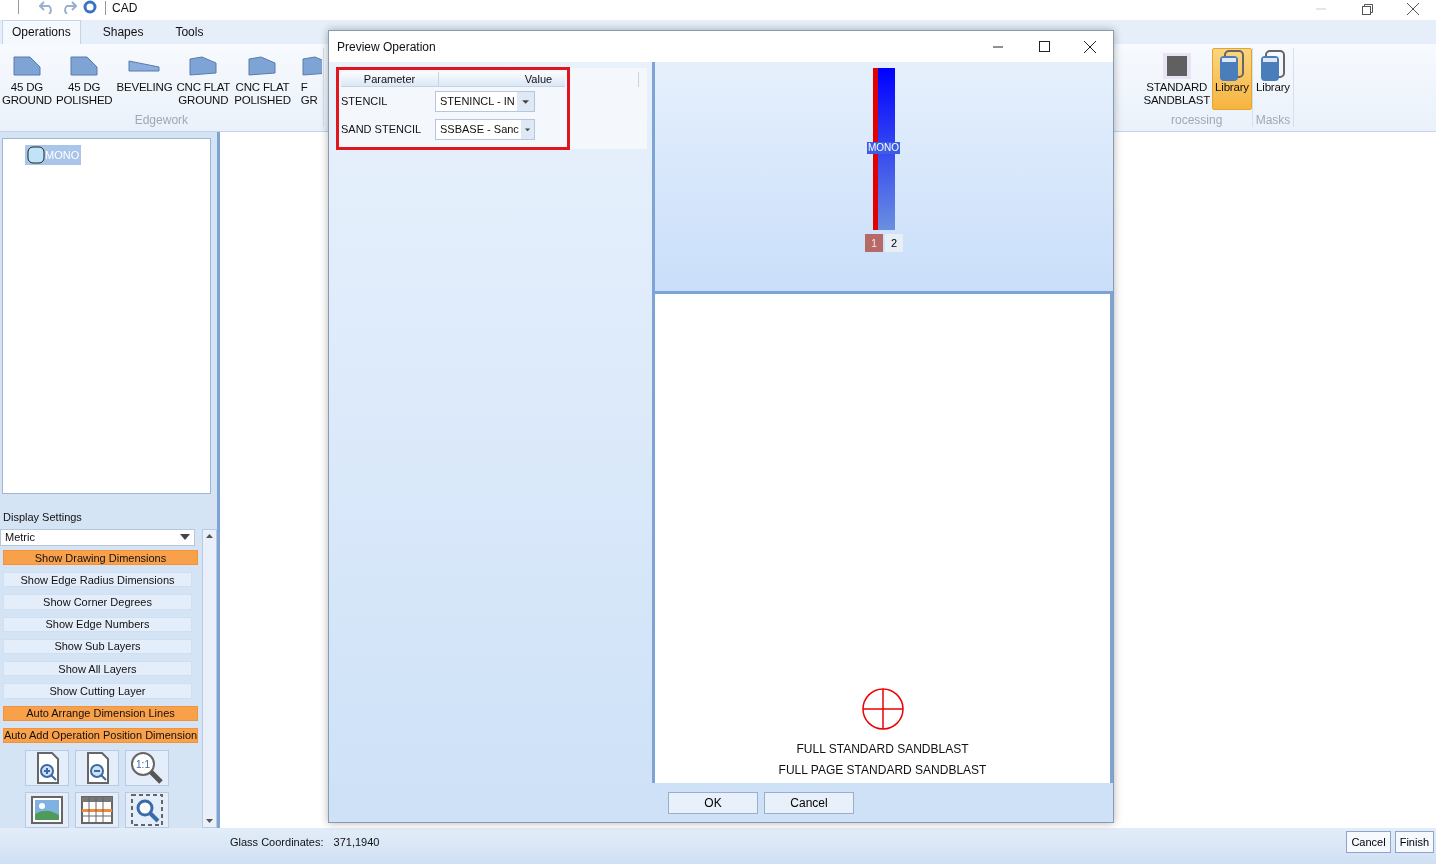 The image size is (1436, 864). I want to click on parameter-name: STENCIL, so click(365, 101).